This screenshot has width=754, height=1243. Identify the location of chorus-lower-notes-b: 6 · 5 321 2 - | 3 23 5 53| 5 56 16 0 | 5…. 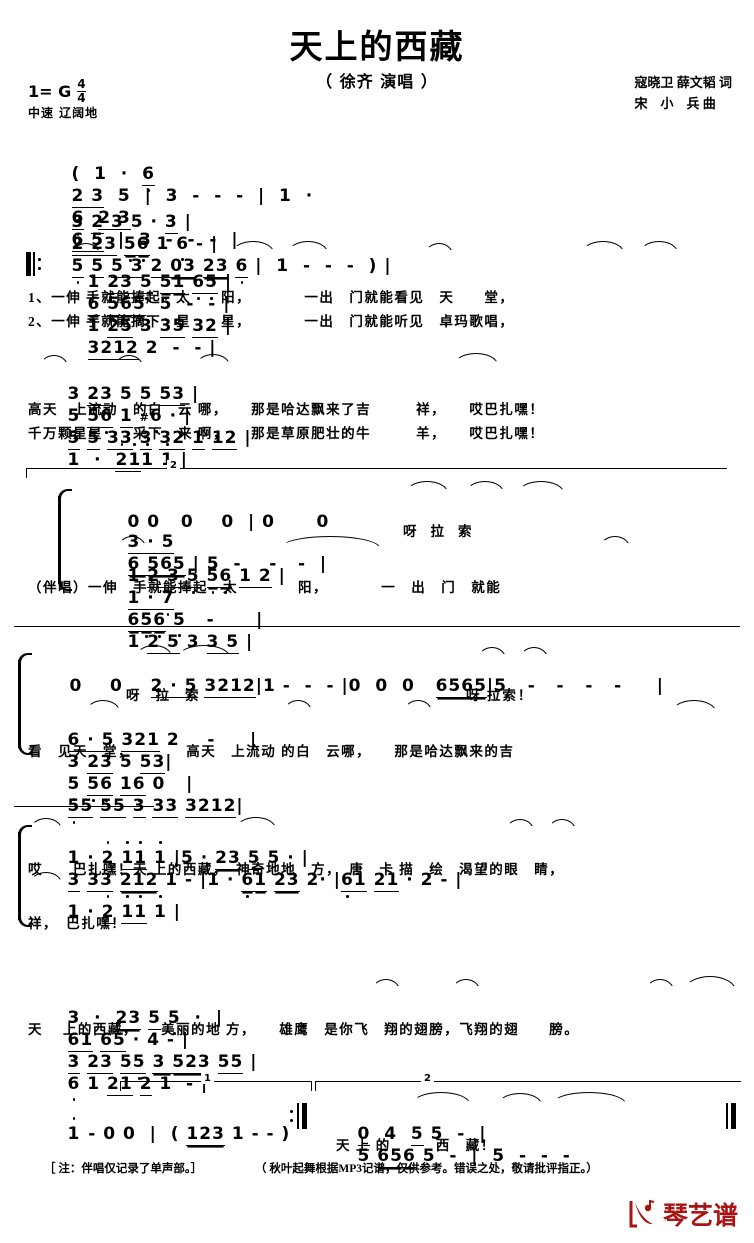
(162, 777).